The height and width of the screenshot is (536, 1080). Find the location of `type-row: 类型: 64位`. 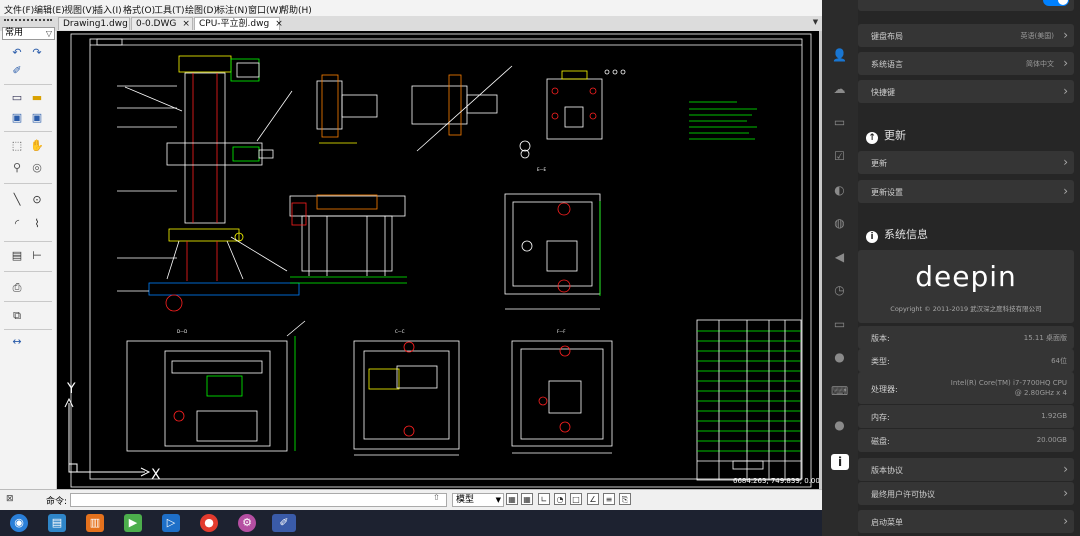

type-row: 类型: 64位 is located at coordinates (966, 360).